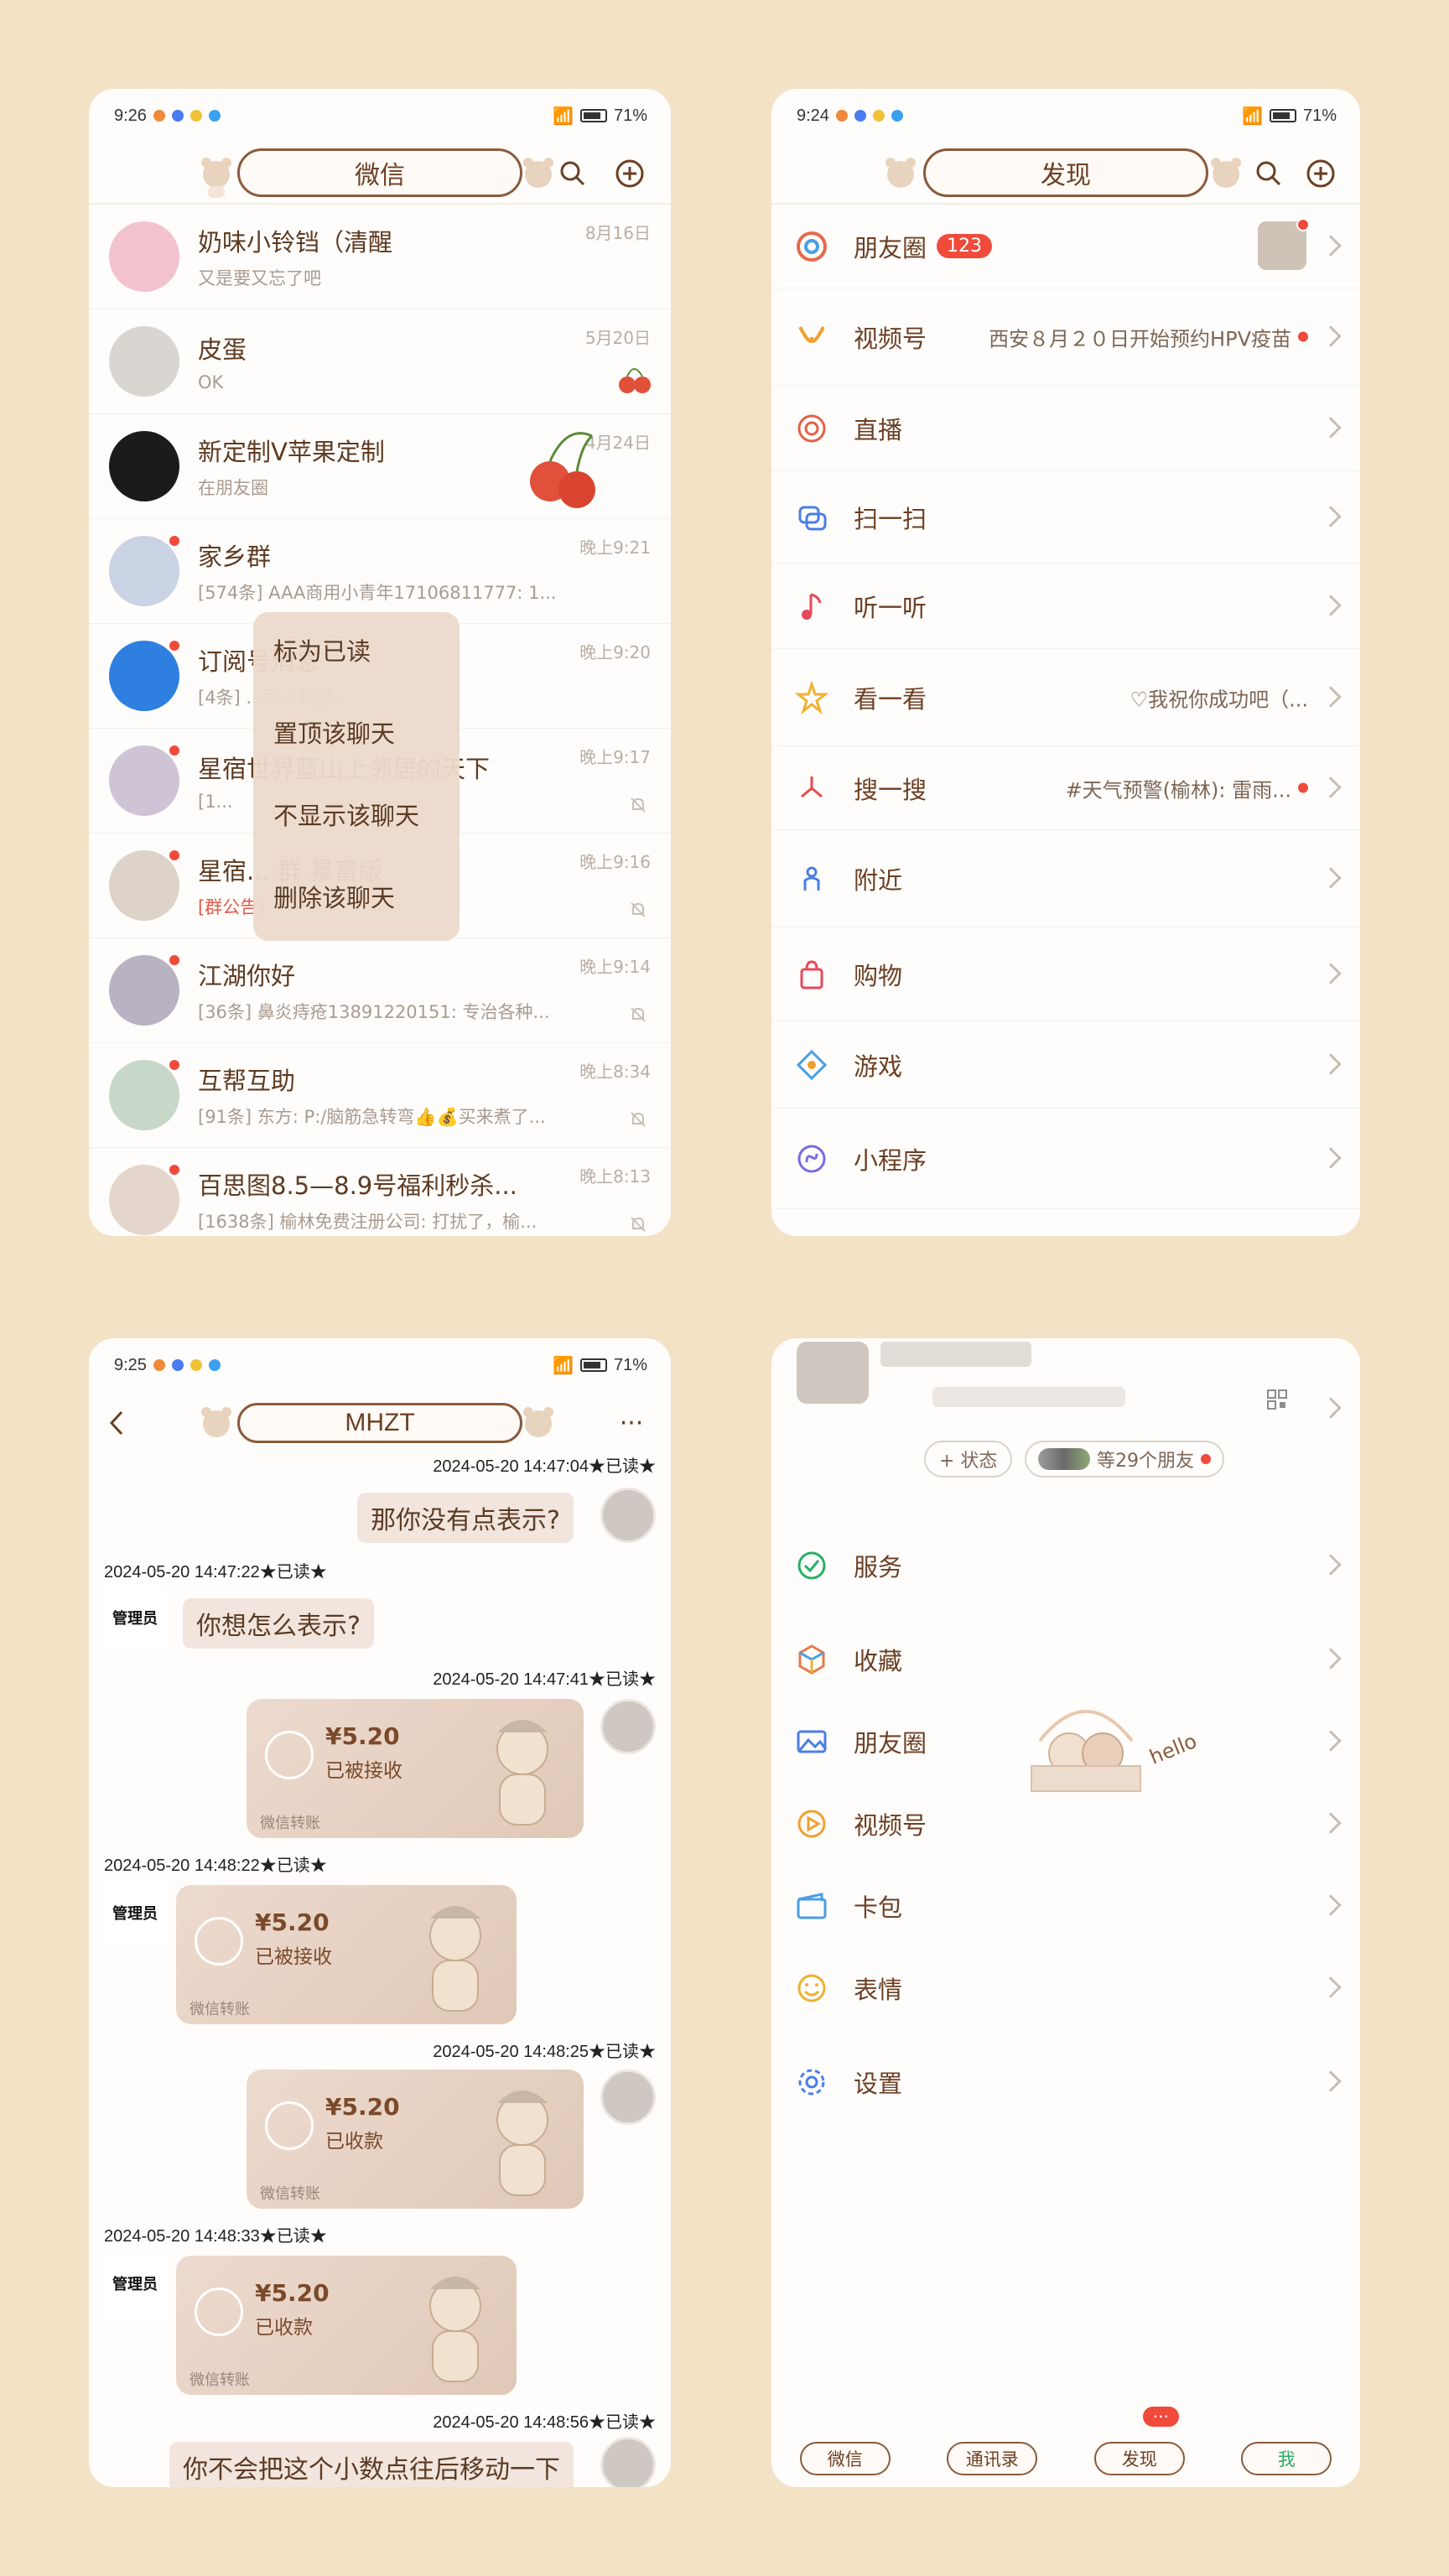  I want to click on settings-row: 设置, so click(1065, 2082).